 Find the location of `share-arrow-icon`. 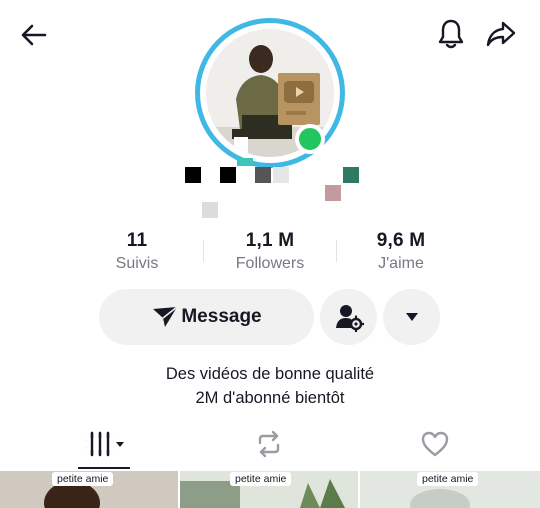

share-arrow-icon is located at coordinates (501, 34).